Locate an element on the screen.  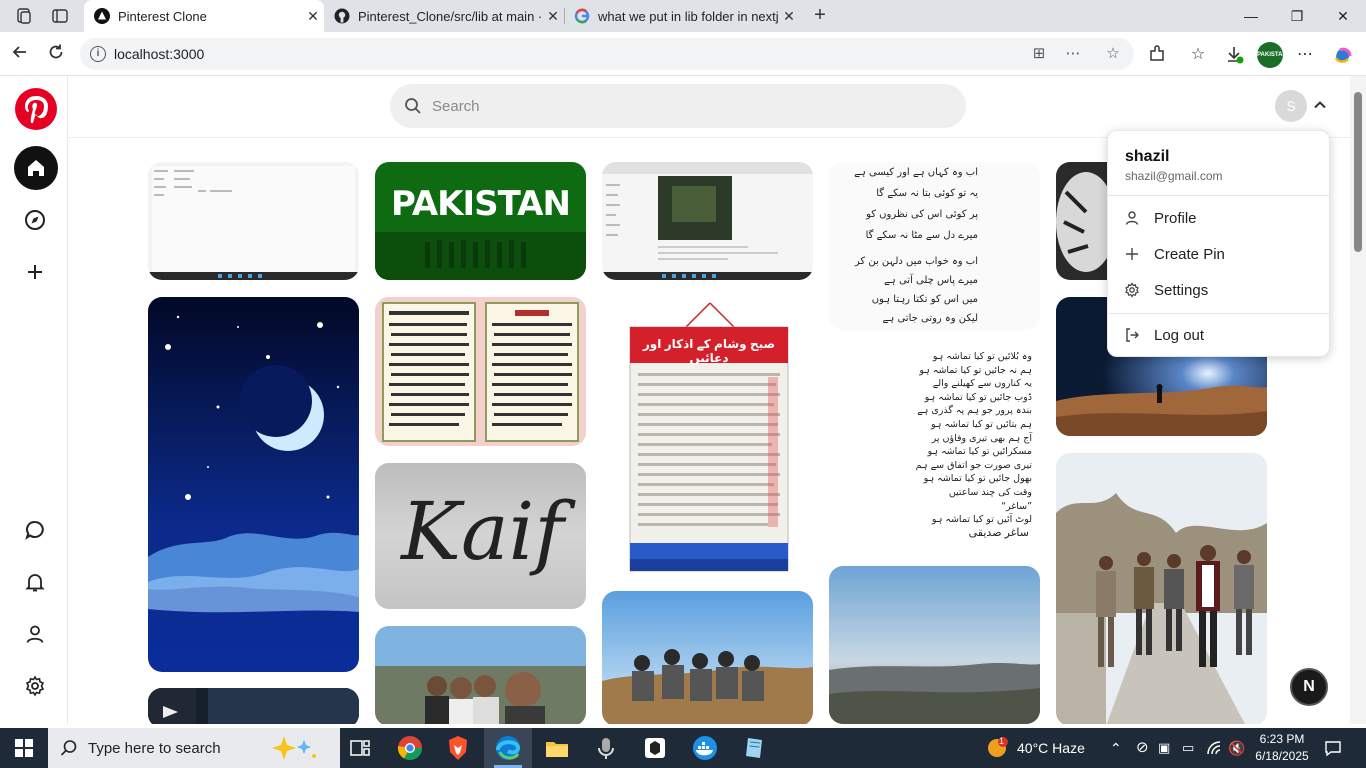
pin-city-view is located at coordinates (934, 645).